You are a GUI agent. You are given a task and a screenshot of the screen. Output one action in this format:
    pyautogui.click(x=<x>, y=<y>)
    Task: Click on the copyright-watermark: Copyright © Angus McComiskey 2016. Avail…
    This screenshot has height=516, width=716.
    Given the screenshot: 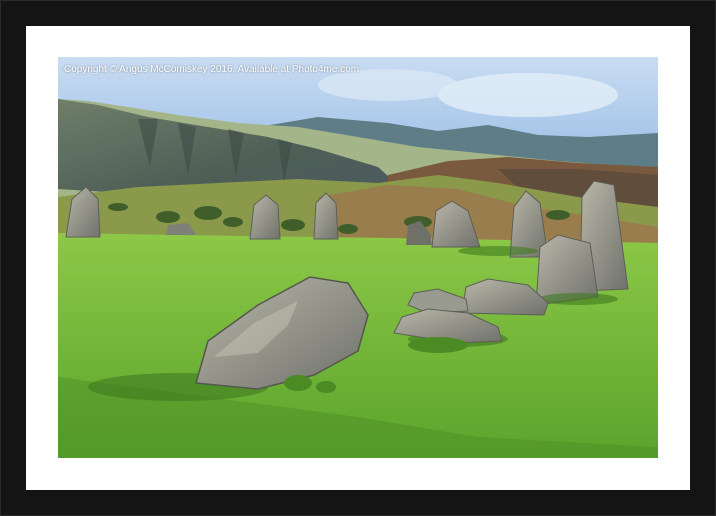 What is the action you would take?
    pyautogui.click(x=212, y=69)
    